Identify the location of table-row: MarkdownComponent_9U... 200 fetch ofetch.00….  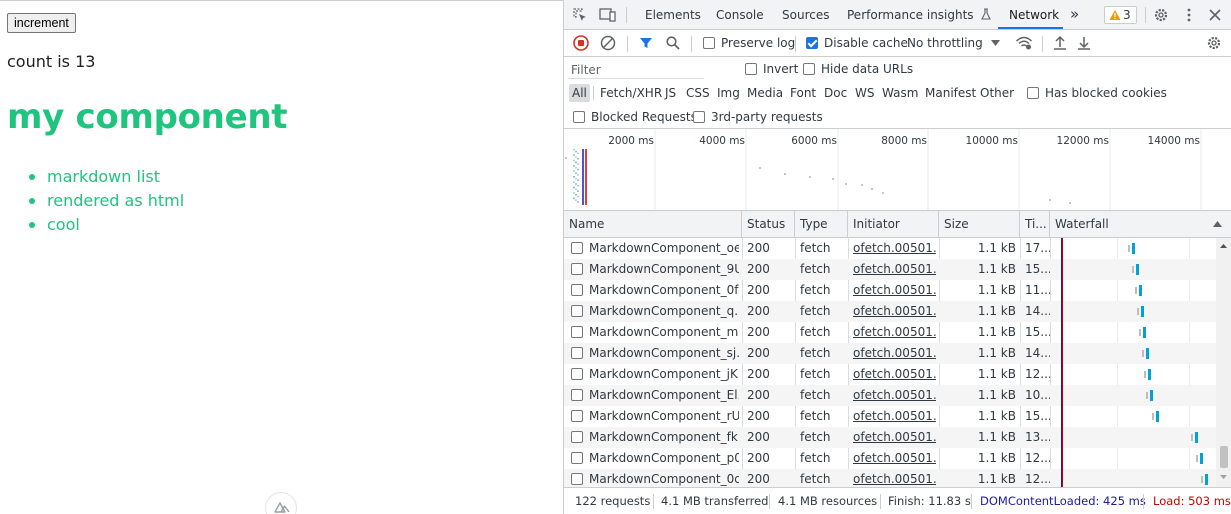
(890, 269).